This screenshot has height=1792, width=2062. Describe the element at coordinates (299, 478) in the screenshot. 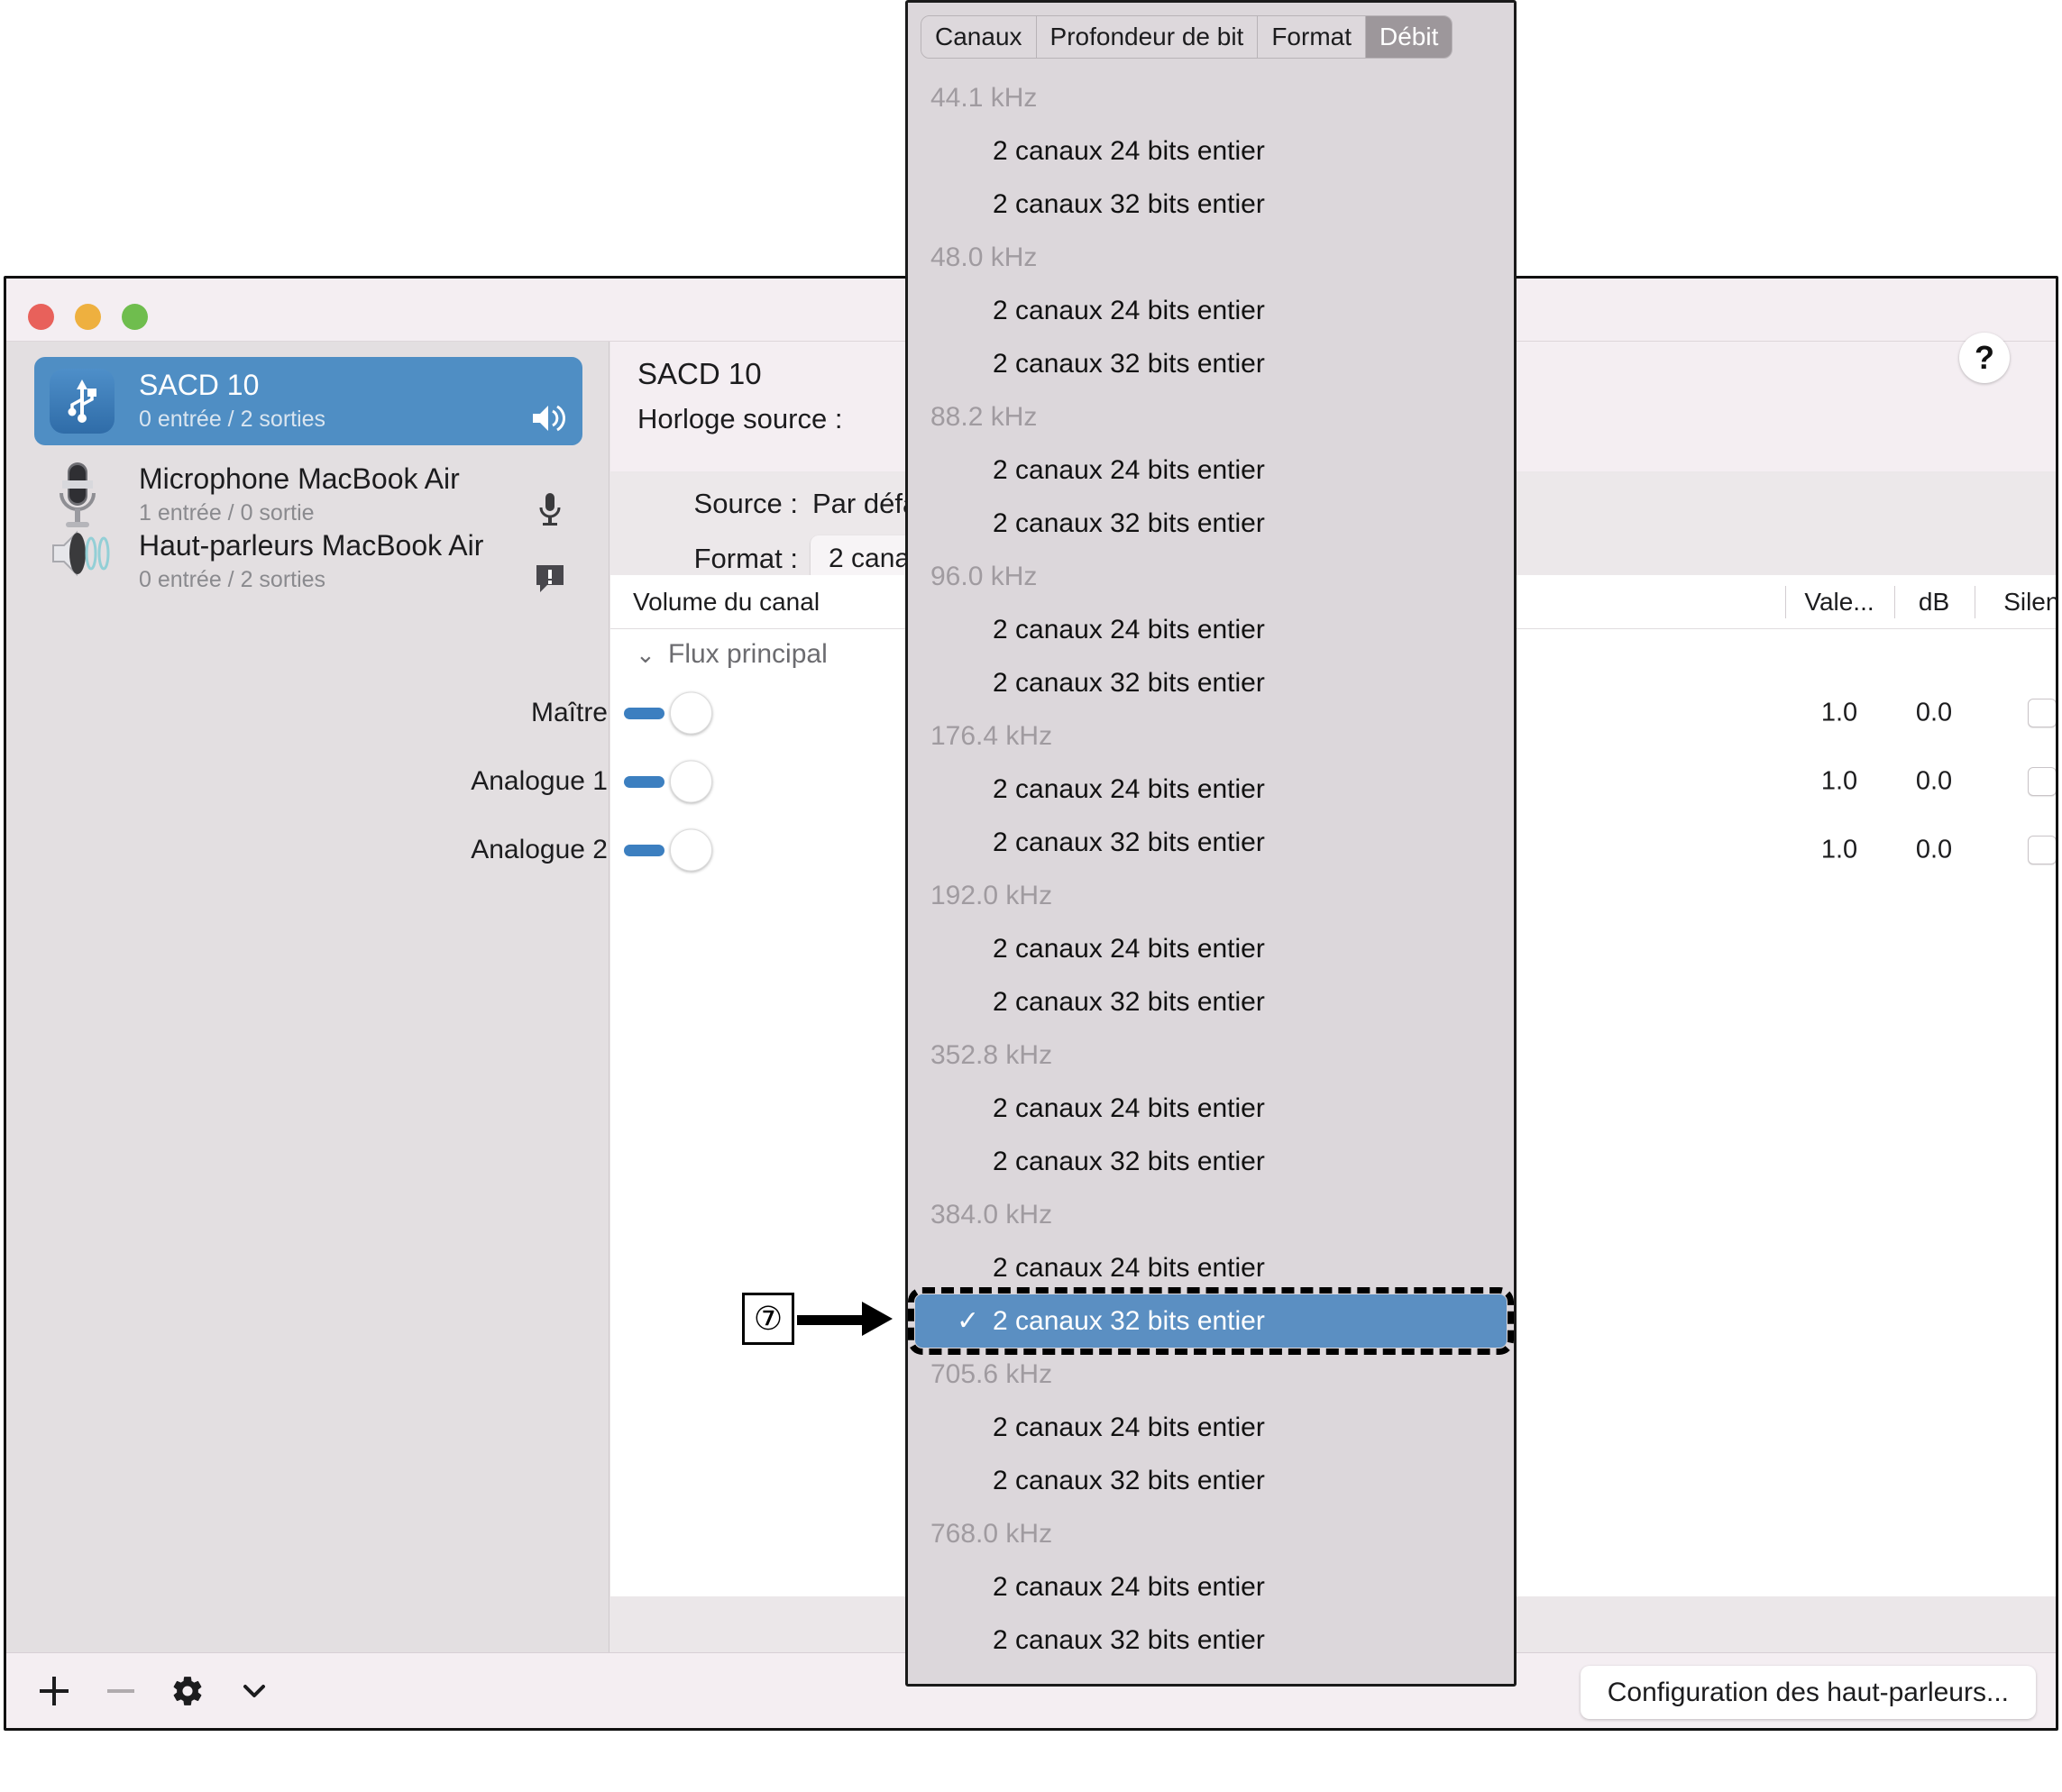

I see `device-name: Microphone MacBook Air` at that location.